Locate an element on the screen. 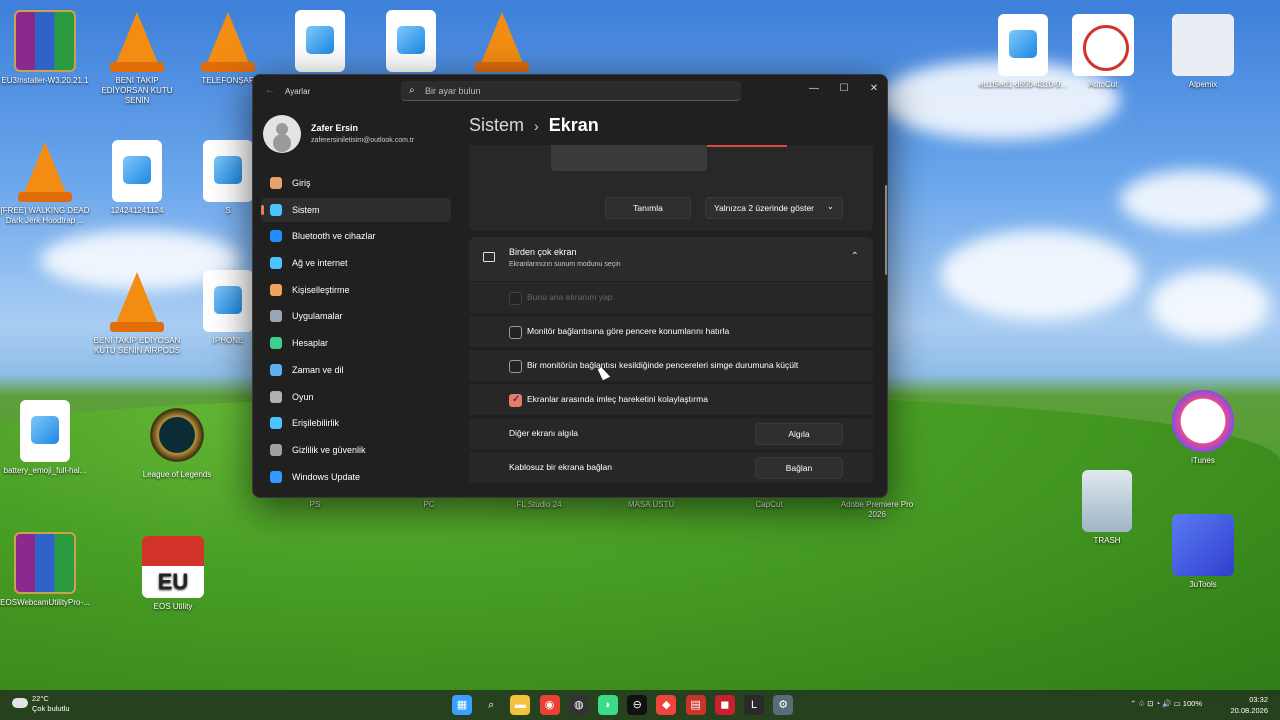 The image size is (1280, 720). desktop-icon: EU3Installer-W3.20.21.1 is located at coordinates (45, 48).